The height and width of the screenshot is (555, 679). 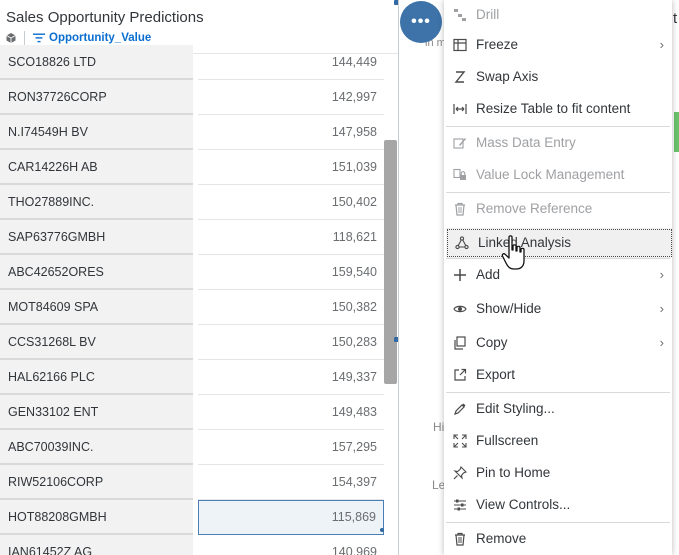 What do you see at coordinates (501, 538) in the screenshot?
I see `menu-item-label: Remove` at bounding box center [501, 538].